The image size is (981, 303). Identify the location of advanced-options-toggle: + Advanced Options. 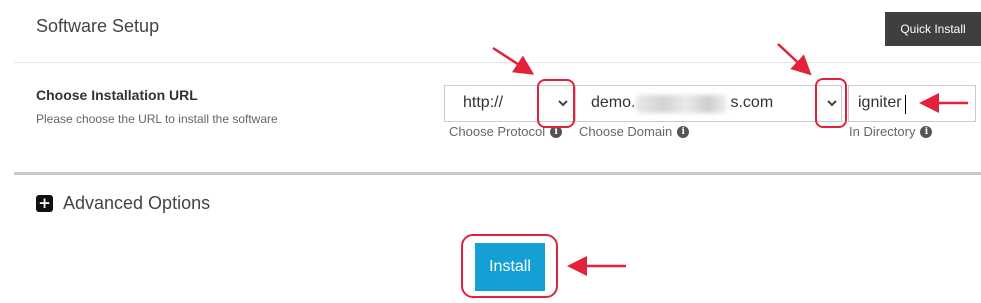
(123, 203).